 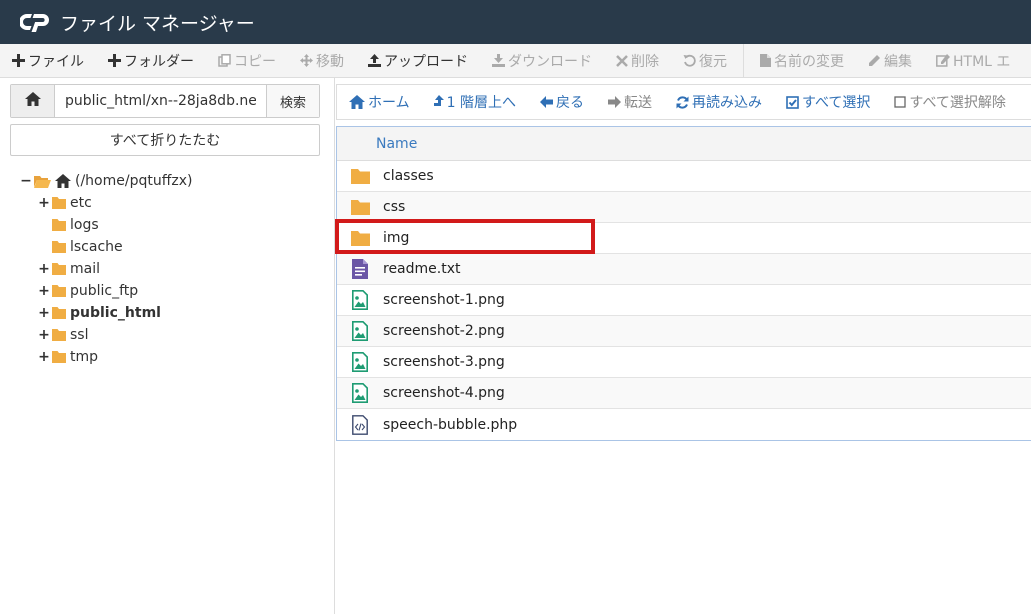 What do you see at coordinates (684, 424) in the screenshot?
I see `table-row: speech-bubble.php` at bounding box center [684, 424].